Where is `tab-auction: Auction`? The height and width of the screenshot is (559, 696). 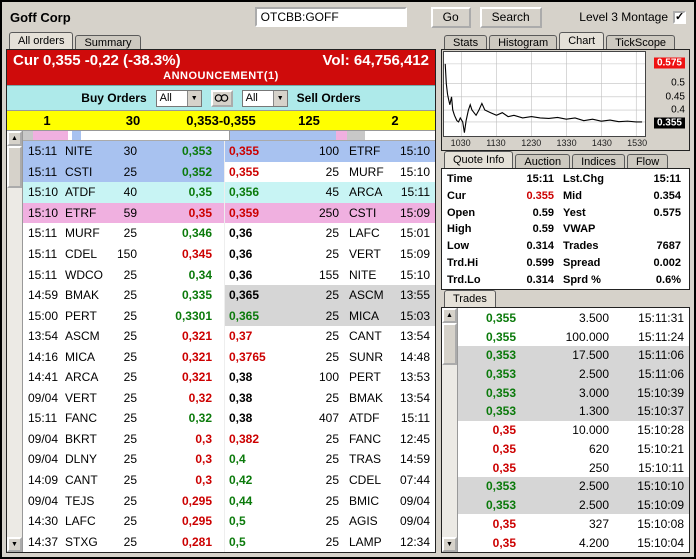
tab-auction: Auction is located at coordinates (543, 161).